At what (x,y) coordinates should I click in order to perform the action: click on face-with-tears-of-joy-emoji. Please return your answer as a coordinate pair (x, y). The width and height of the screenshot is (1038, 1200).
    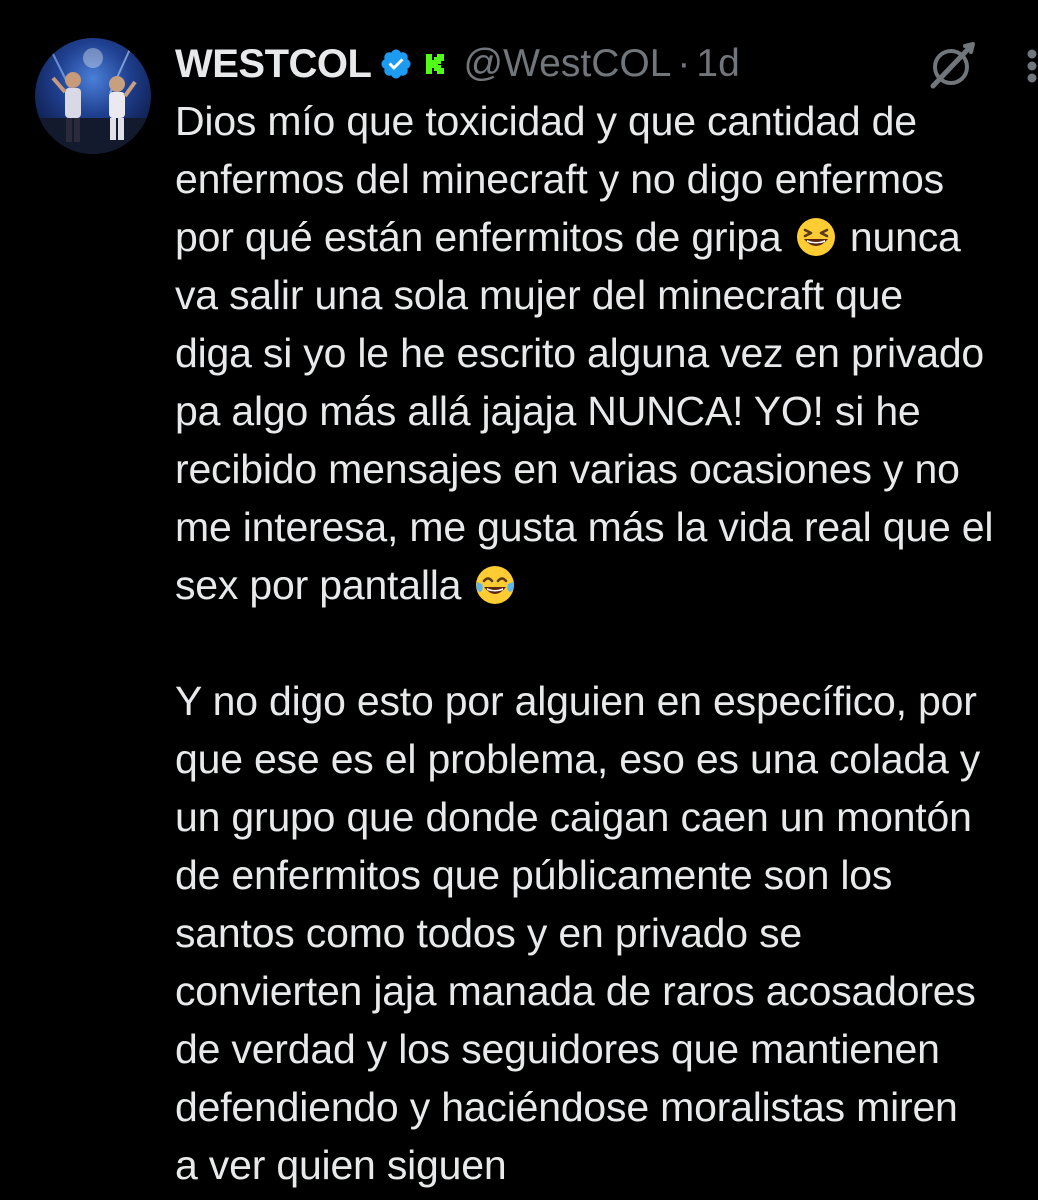
    Looking at the image, I should click on (495, 584).